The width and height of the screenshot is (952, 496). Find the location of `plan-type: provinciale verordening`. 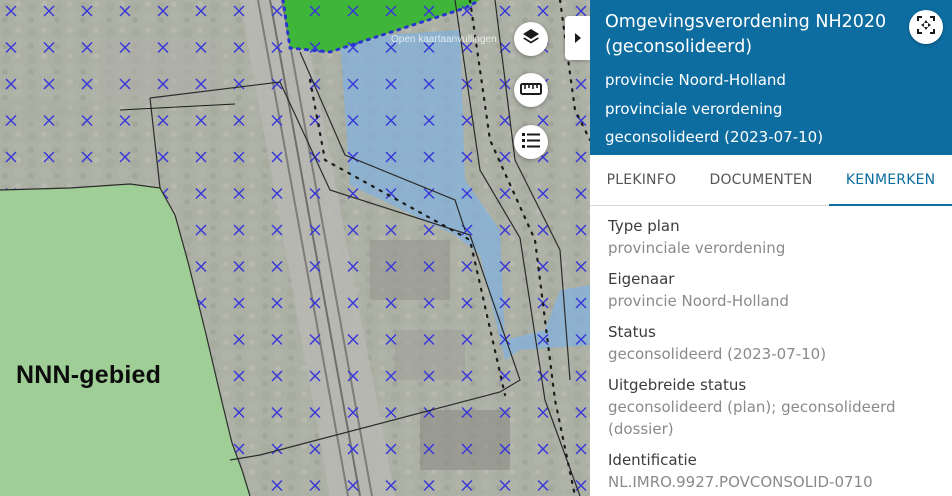

plan-type: provinciale verordening is located at coordinates (694, 108).